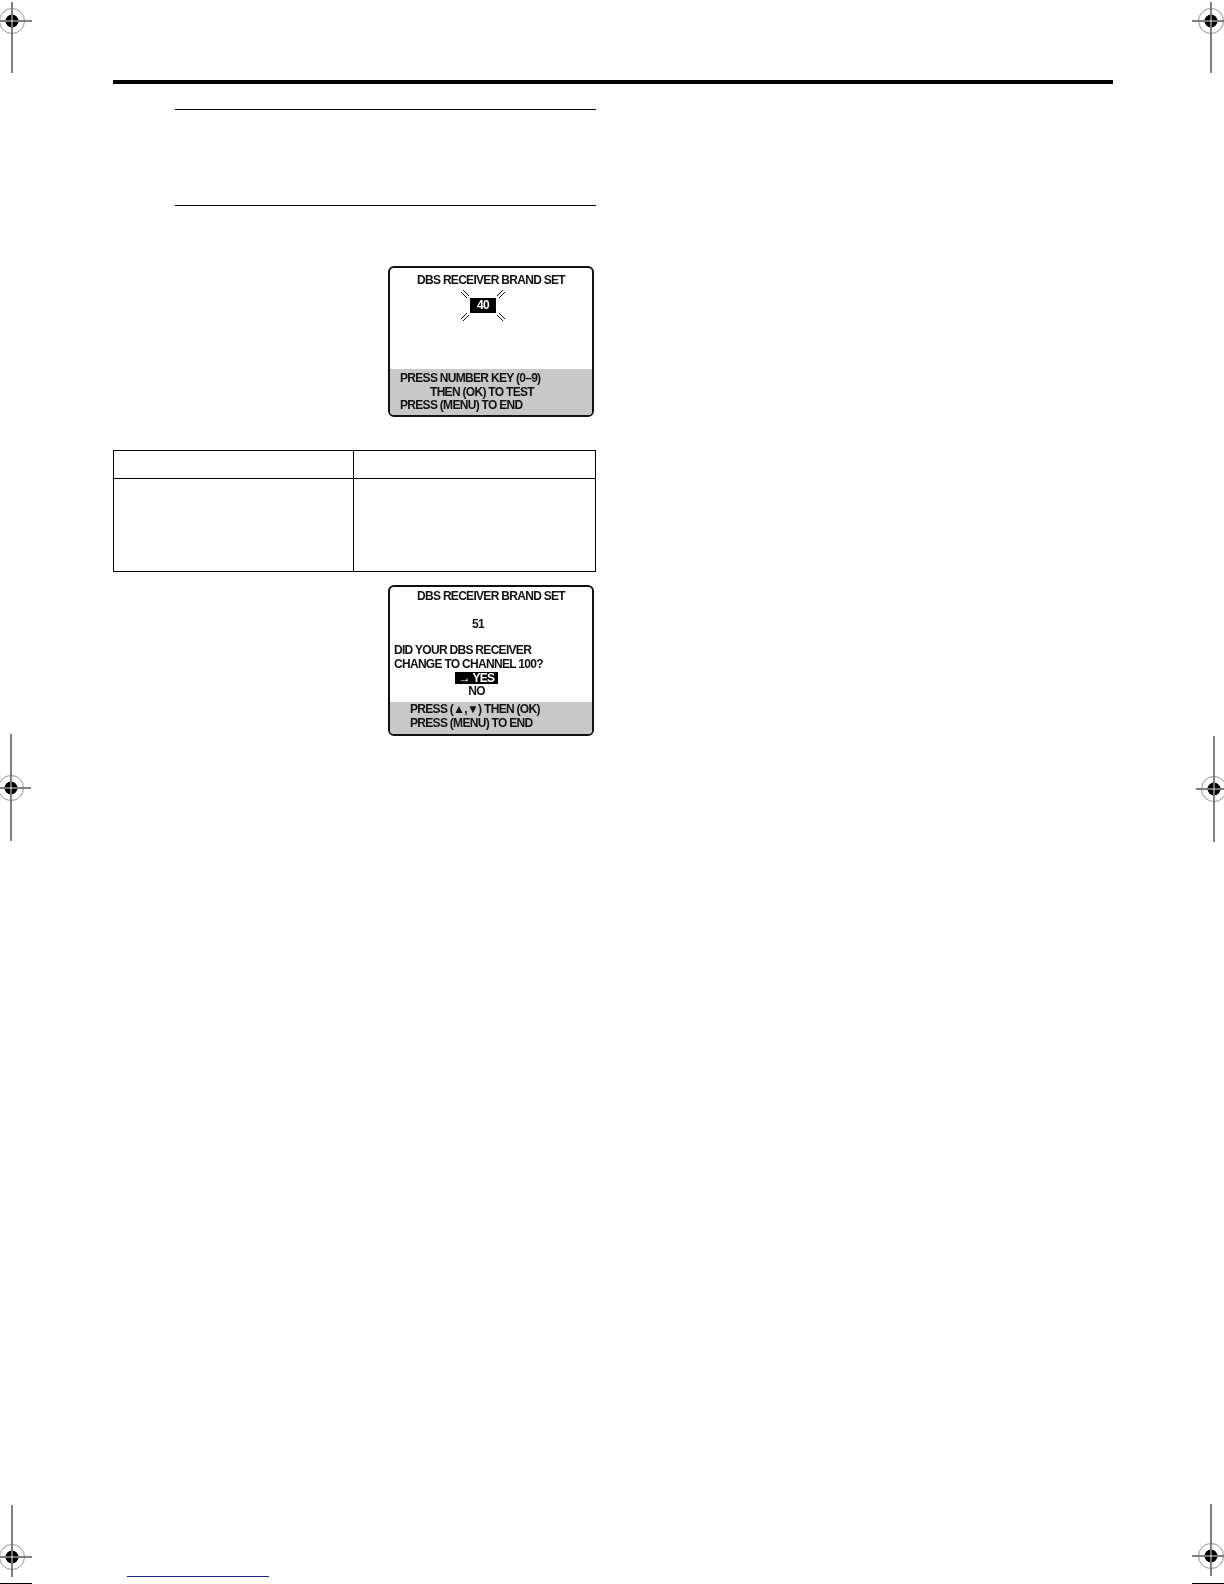 Image resolution: width=1224 pixels, height=1584 pixels. Describe the element at coordinates (483, 305) in the screenshot. I see `code-number: 40` at that location.